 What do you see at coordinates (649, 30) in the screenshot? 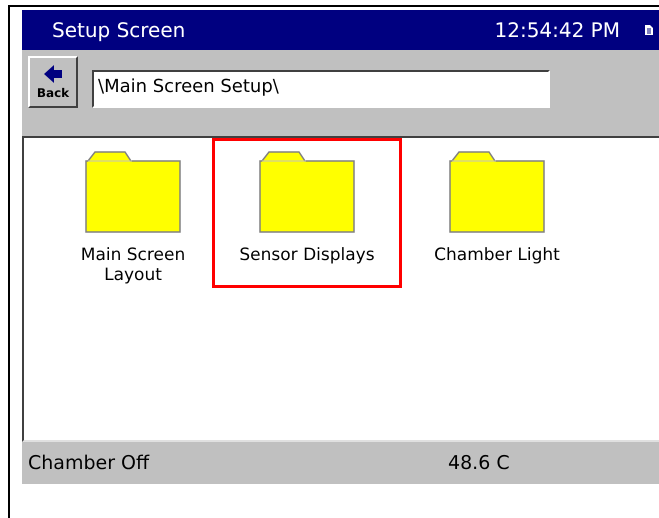
I see `document-icon` at bounding box center [649, 30].